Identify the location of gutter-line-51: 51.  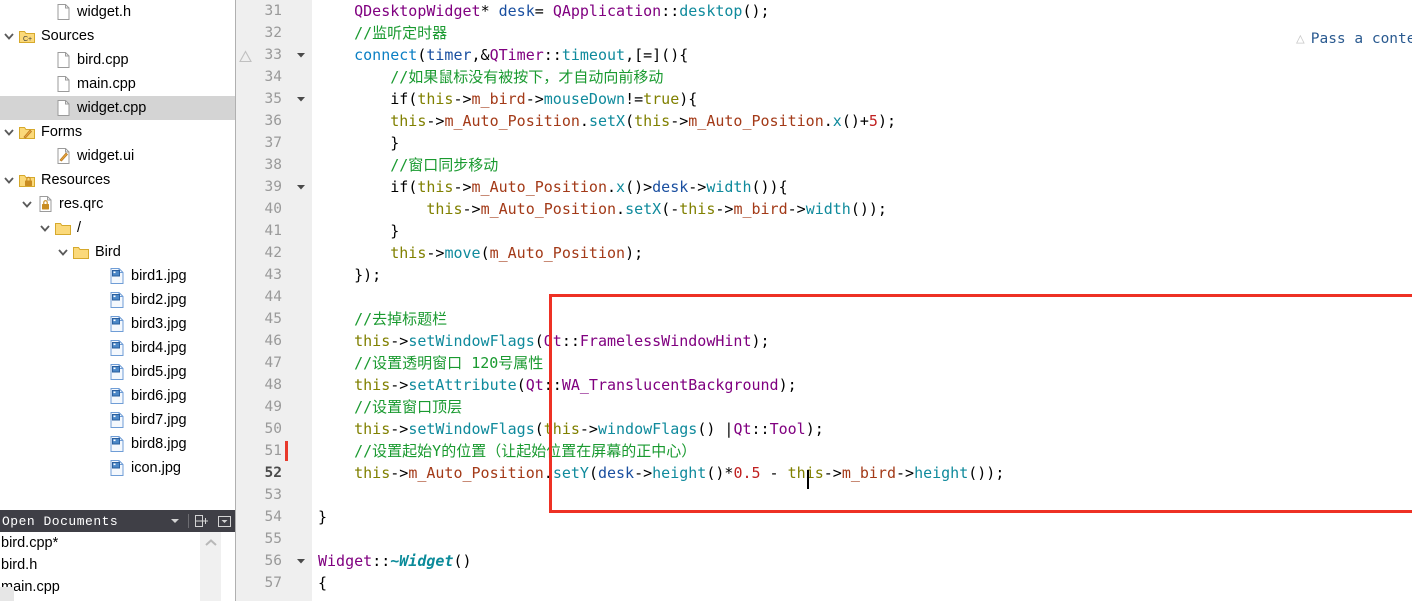
(274, 451).